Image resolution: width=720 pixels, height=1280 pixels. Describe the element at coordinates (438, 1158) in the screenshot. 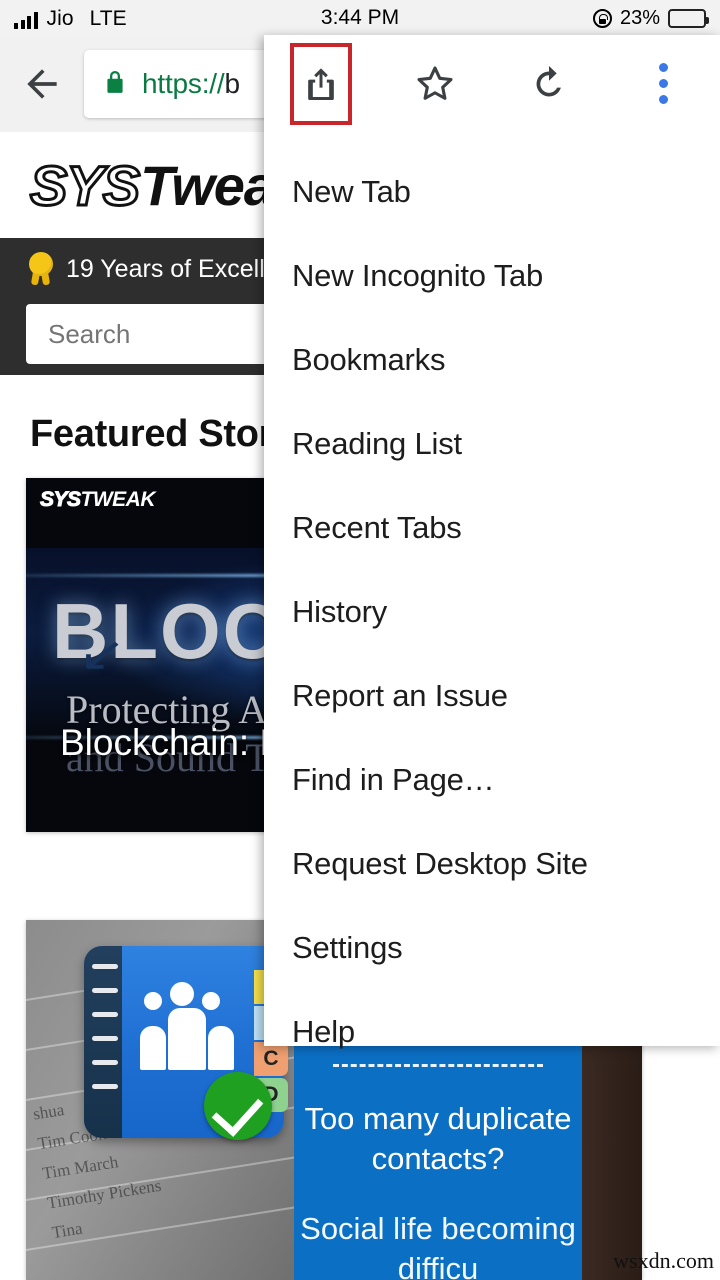

I see `ad-line-2-text: contacts?` at that location.